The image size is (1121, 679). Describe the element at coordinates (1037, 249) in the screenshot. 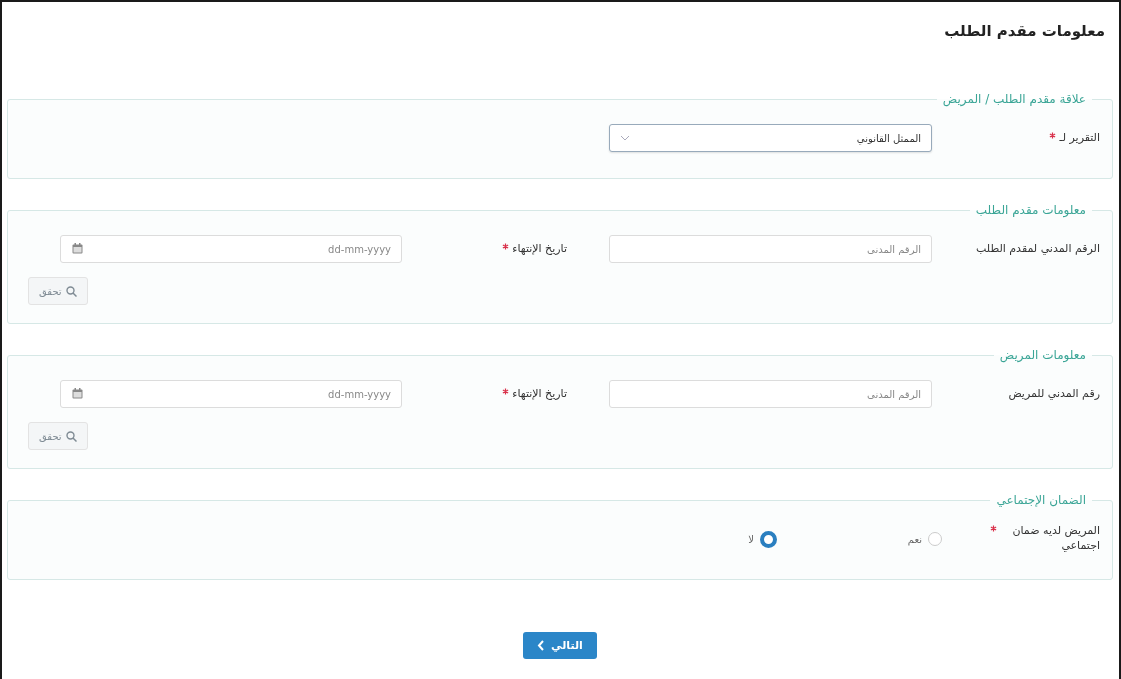

I see `field-label: الرقم المدني لمقدم الطلب` at that location.